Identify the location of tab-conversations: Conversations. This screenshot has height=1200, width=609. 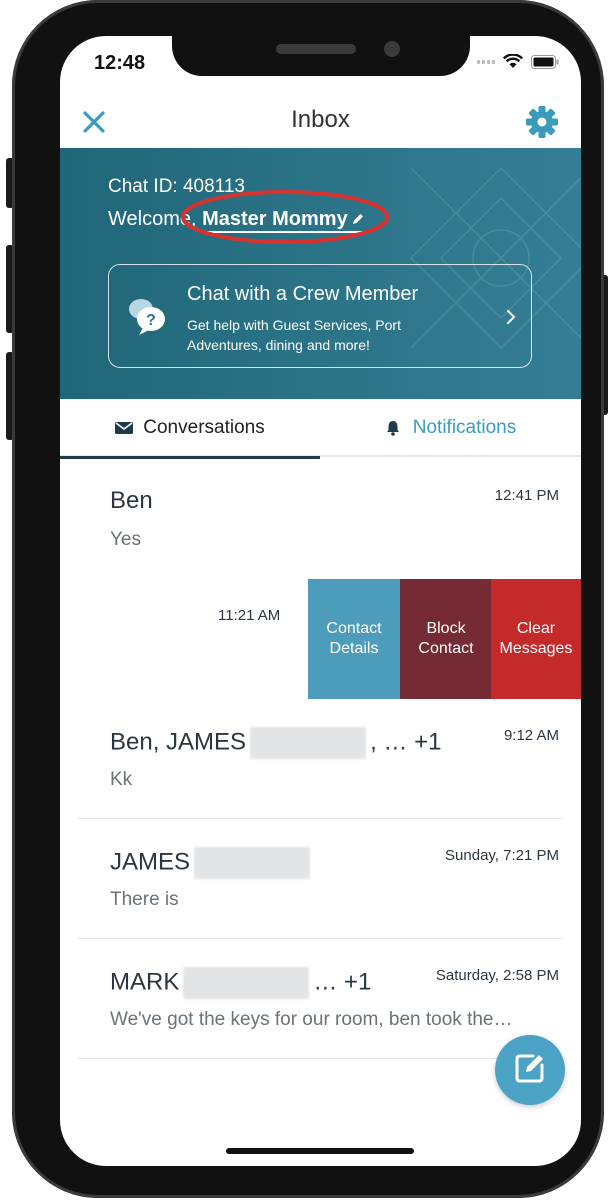
(190, 429).